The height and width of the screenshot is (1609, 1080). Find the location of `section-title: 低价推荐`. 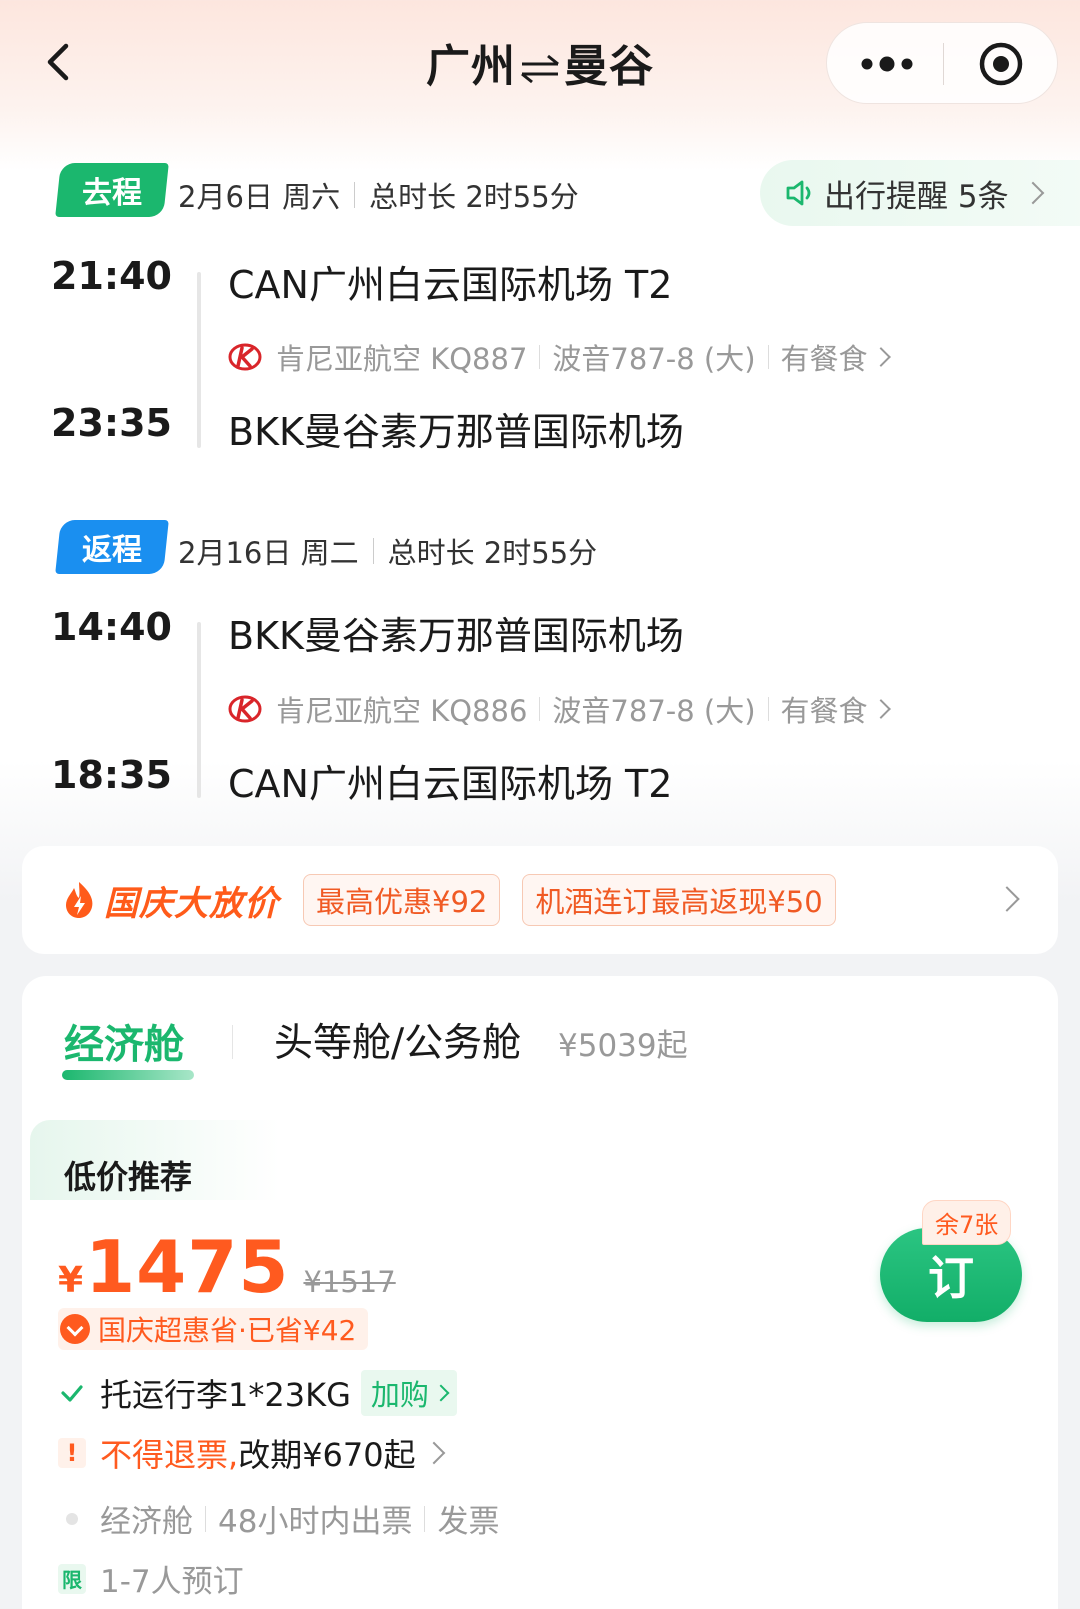

section-title: 低价推荐 is located at coordinates (128, 1177).